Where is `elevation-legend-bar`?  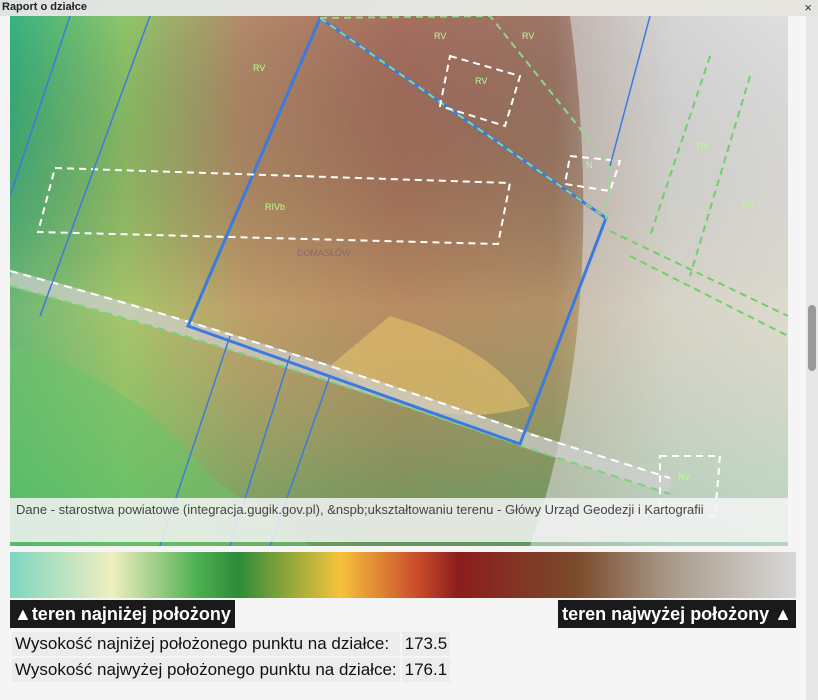
elevation-legend-bar is located at coordinates (403, 575).